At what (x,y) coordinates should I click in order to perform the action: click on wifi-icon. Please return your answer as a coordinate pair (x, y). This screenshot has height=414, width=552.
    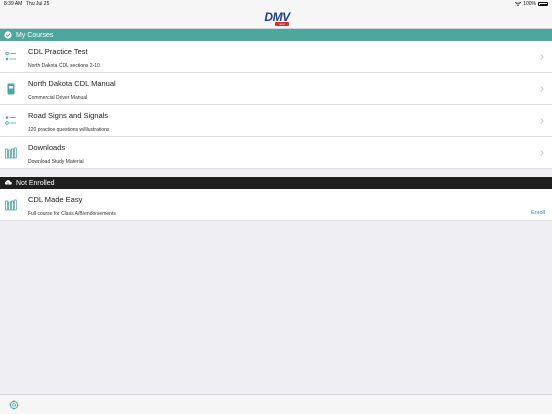
    Looking at the image, I should click on (518, 4).